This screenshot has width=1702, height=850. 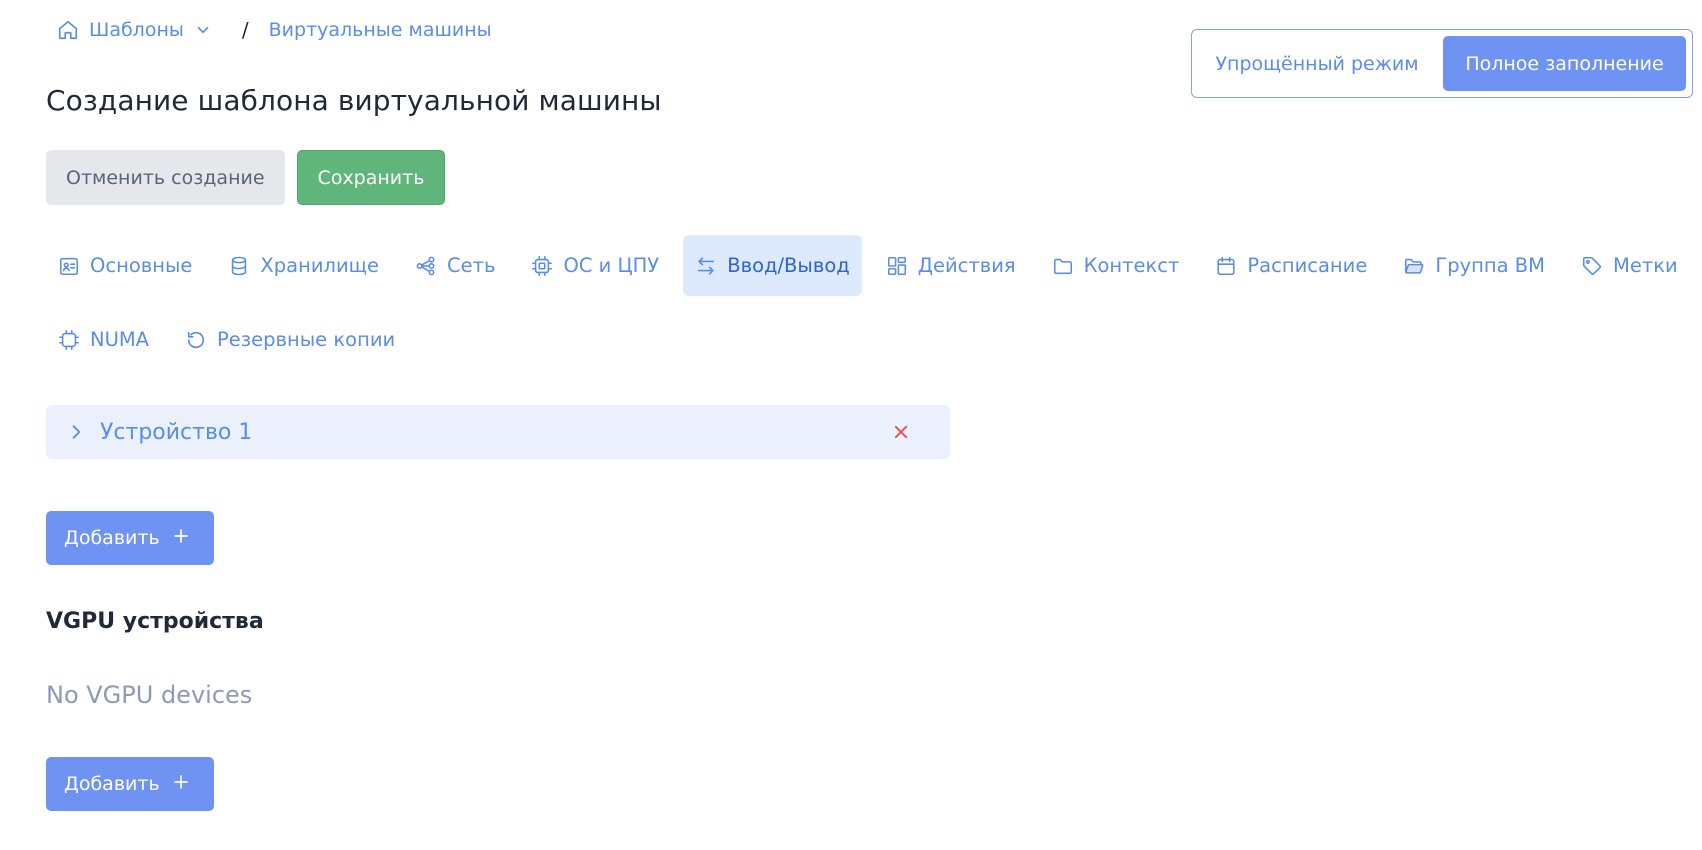 What do you see at coordinates (380, 30) in the screenshot?
I see `breadcrumb-virtual-machines: Виртуальные машины` at bounding box center [380, 30].